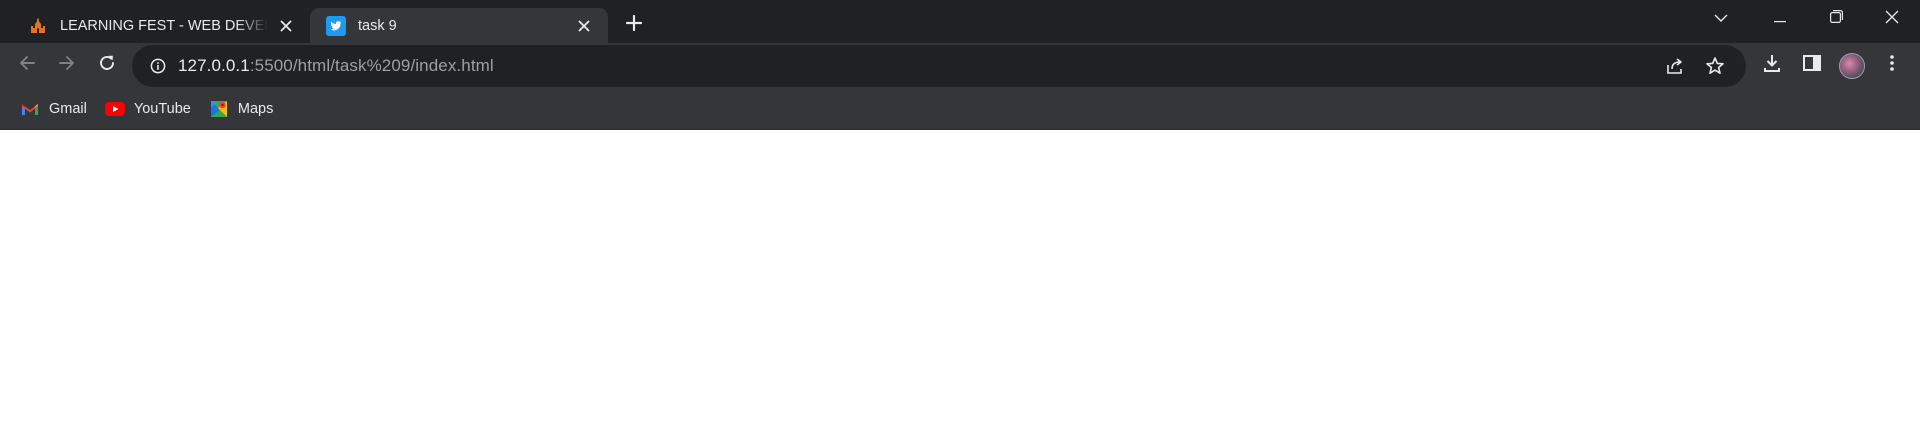 The width and height of the screenshot is (1920, 444). Describe the element at coordinates (30, 109) in the screenshot. I see `gmail-icon` at that location.